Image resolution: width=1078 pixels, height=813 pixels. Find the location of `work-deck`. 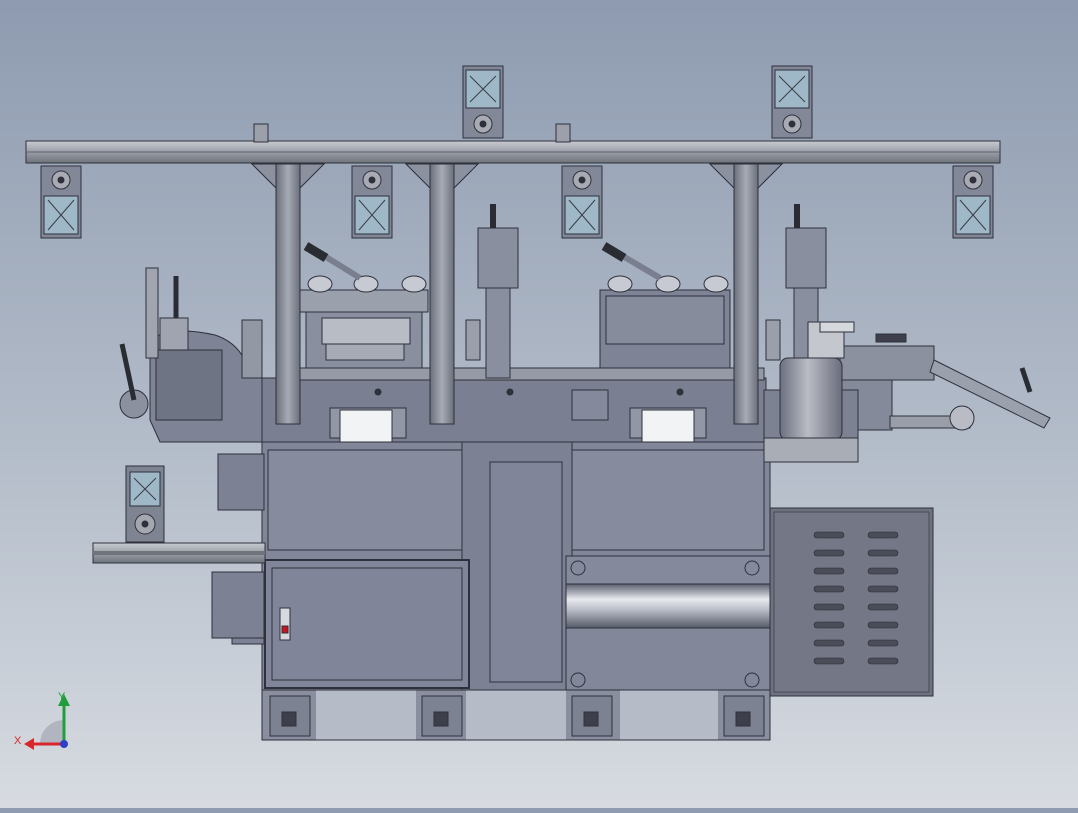

work-deck is located at coordinates (514, 366).